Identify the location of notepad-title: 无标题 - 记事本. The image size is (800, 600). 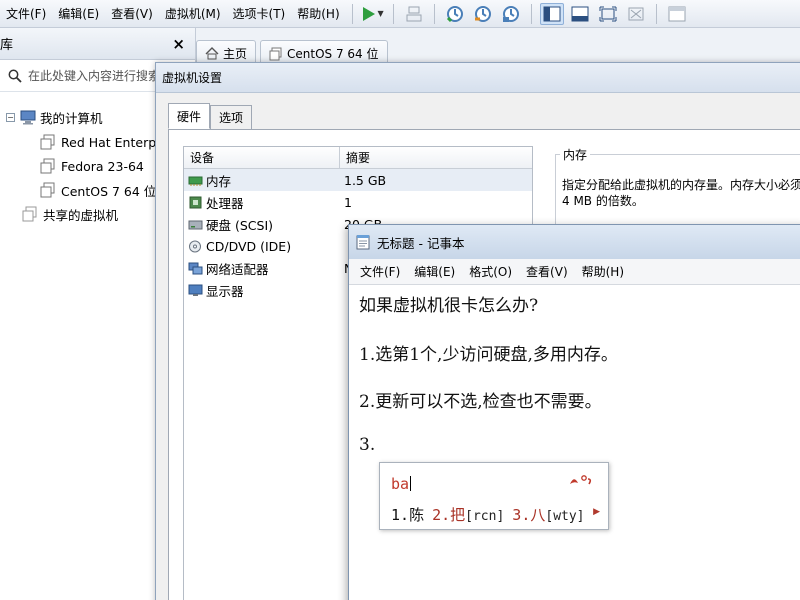
(421, 243).